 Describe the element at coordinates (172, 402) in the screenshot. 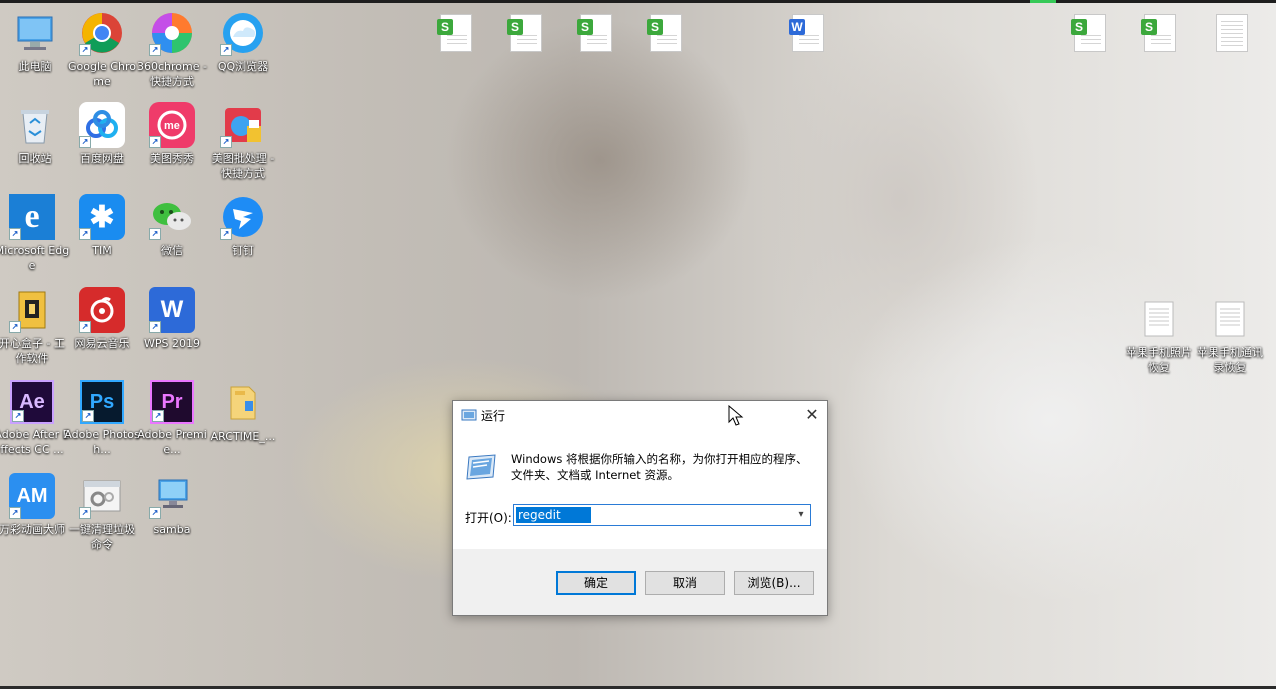

I see `premiere-icon: Pr ↗` at that location.